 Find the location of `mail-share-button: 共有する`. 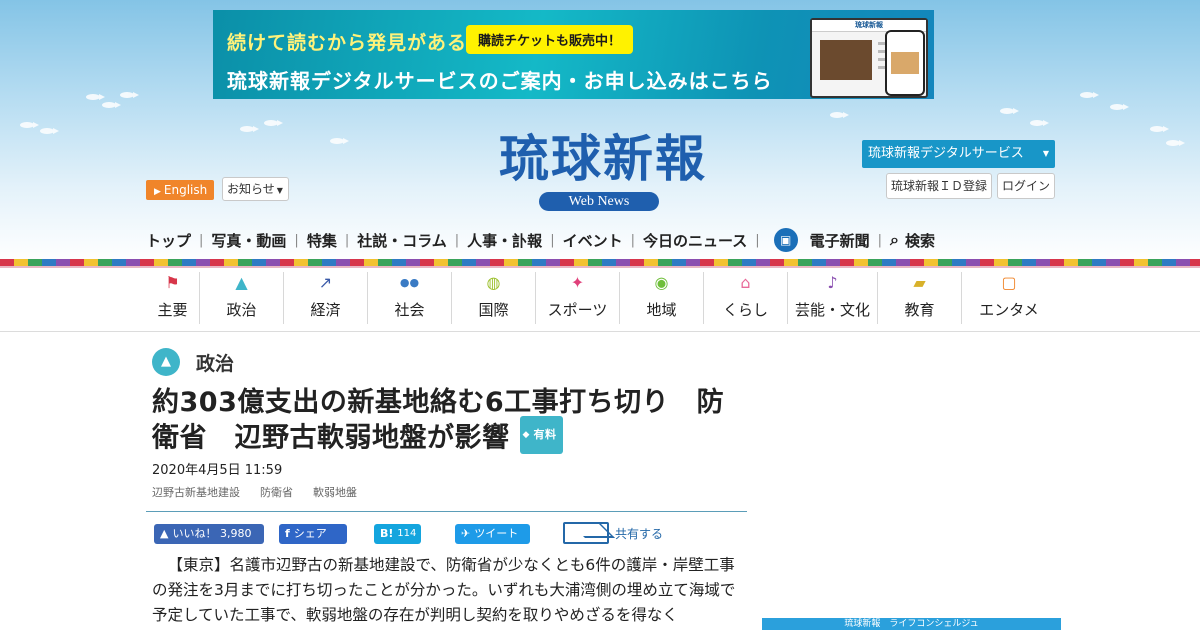

mail-share-button: 共有する is located at coordinates (613, 533).